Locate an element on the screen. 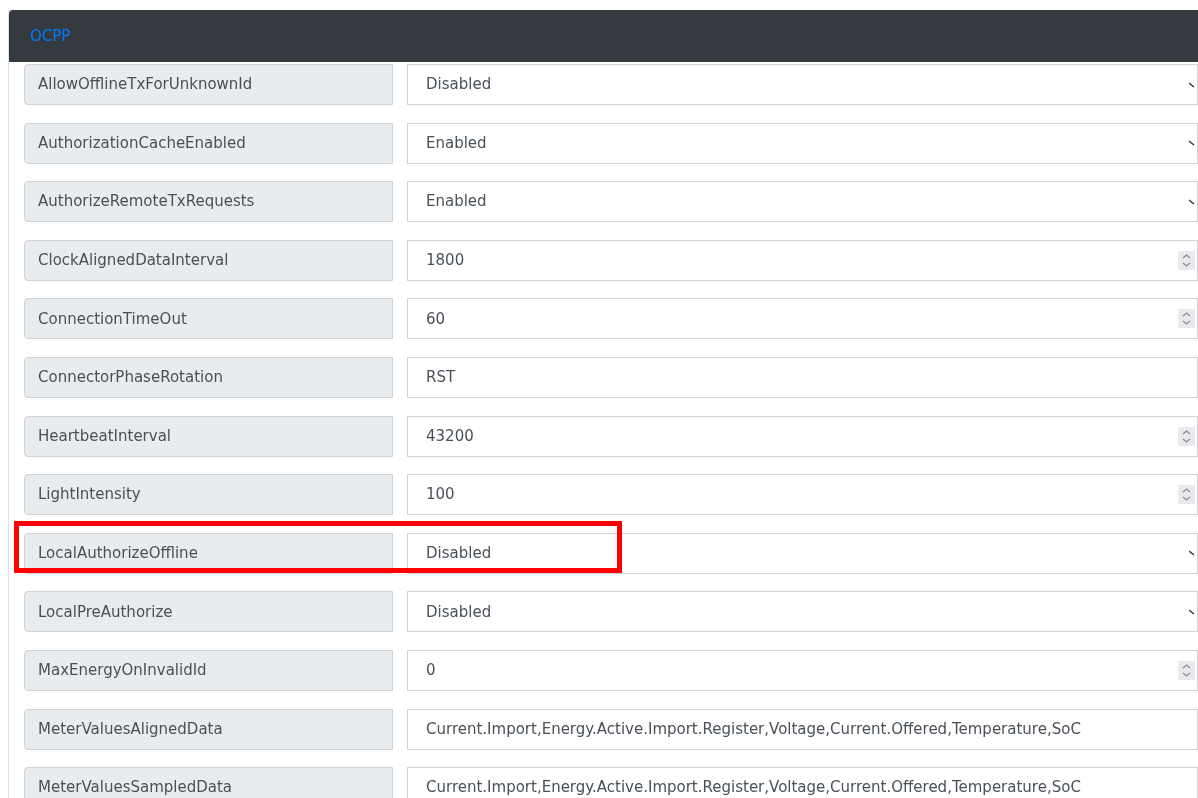  setting-label: MaxEnergyOnInvalidId is located at coordinates (208, 670).